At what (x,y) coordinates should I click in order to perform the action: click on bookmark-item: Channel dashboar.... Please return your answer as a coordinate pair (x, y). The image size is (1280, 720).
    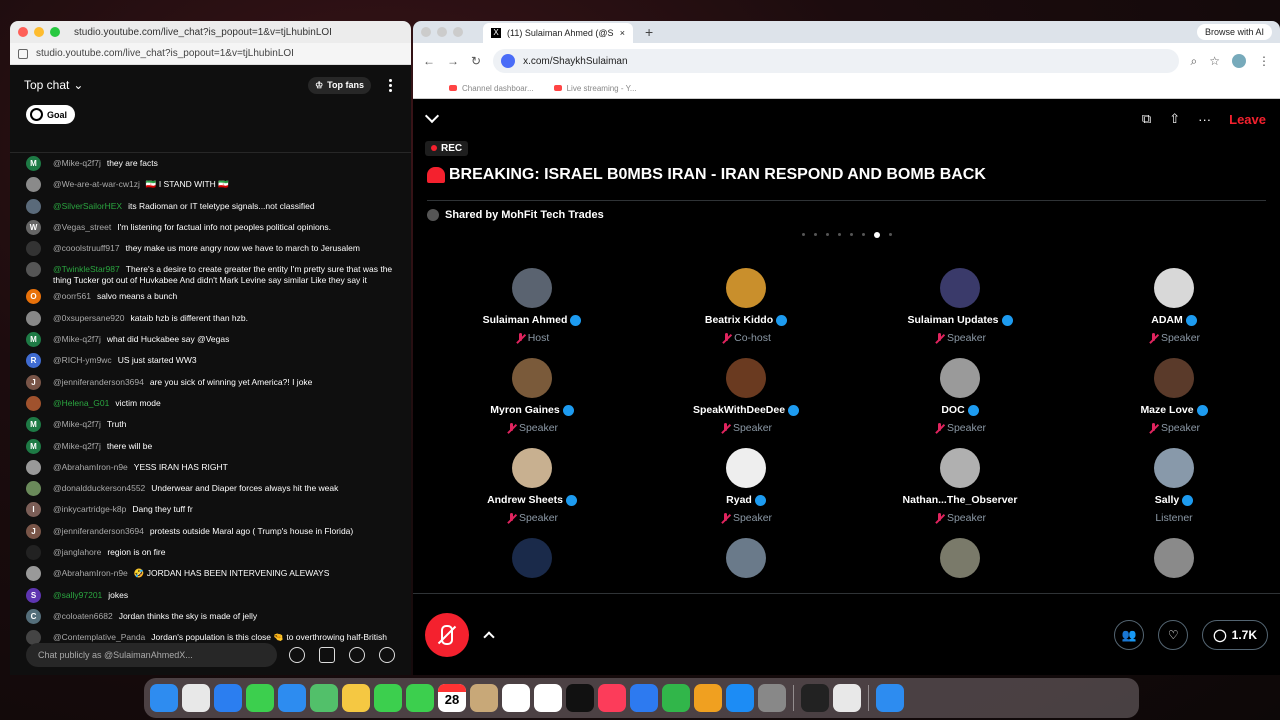
    Looking at the image, I should click on (491, 88).